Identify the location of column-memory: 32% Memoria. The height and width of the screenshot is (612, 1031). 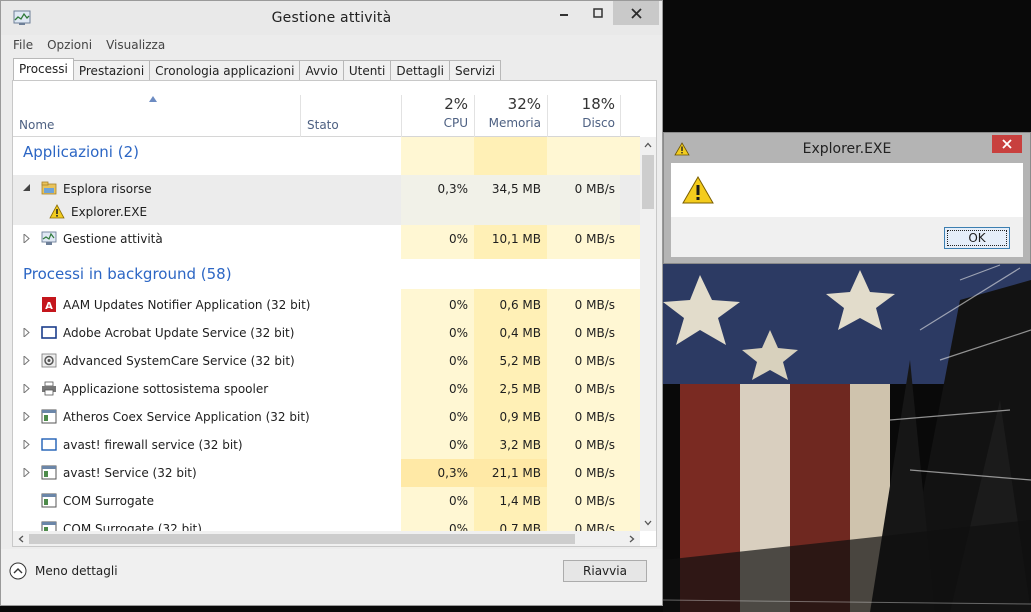
(507, 112).